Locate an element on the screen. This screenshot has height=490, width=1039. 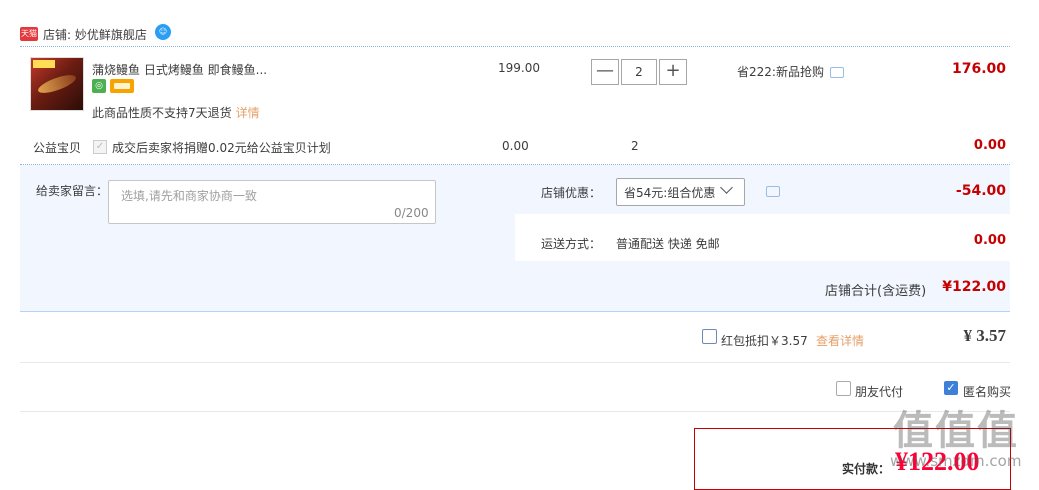
product-thumbnail is located at coordinates (57, 84).